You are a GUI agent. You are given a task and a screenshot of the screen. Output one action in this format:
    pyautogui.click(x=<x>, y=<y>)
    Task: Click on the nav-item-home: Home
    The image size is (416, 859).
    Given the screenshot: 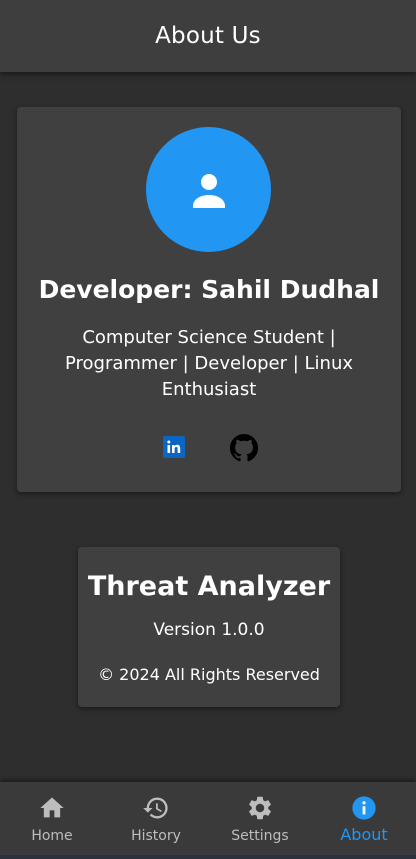 What is the action you would take?
    pyautogui.click(x=52, y=820)
    